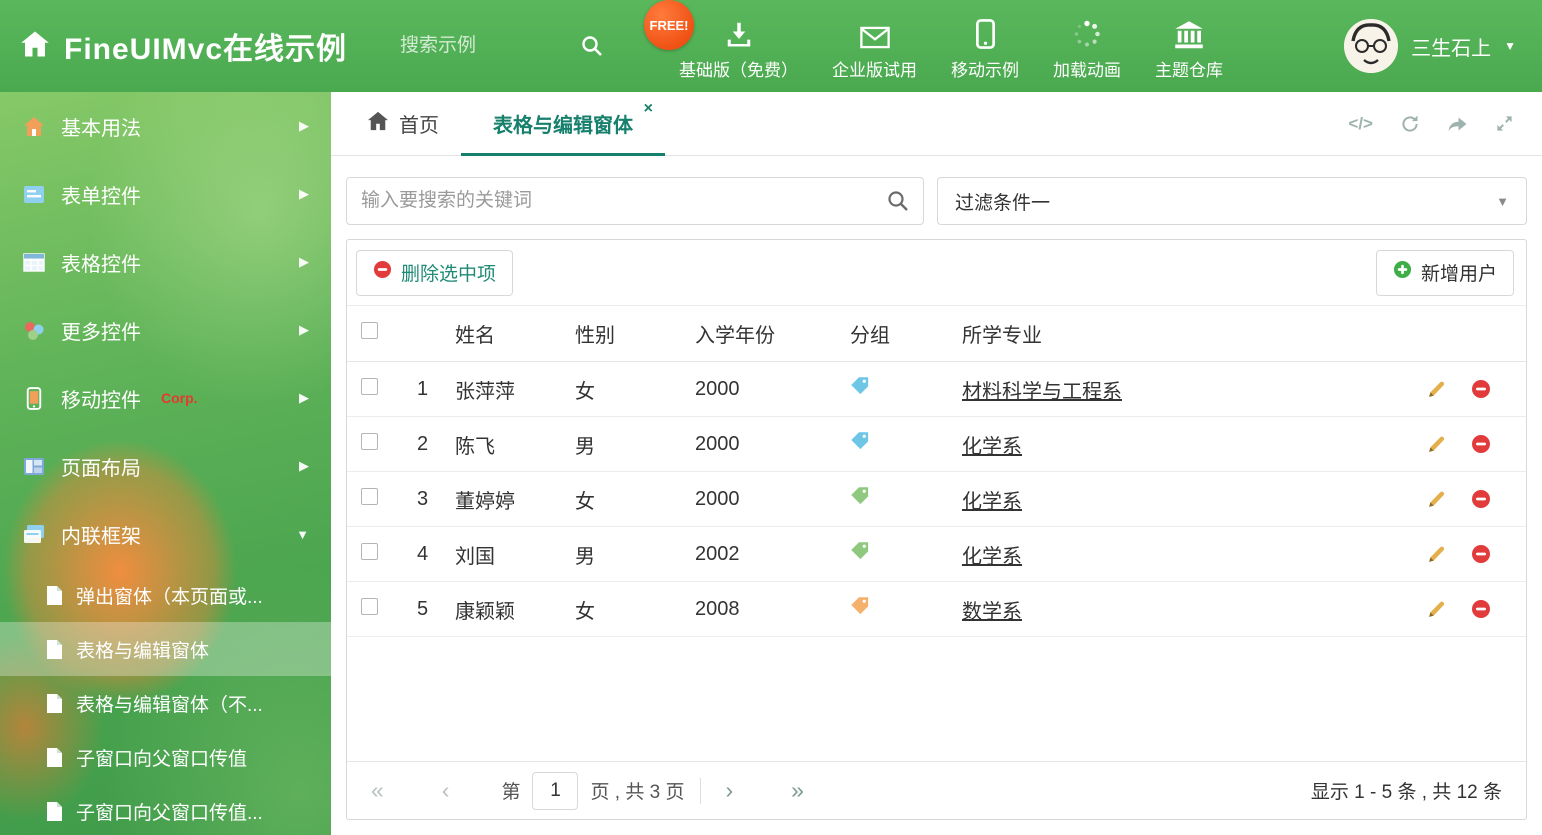  I want to click on sidebar-item-page-layout: 页面布局 ▶, so click(165, 466).